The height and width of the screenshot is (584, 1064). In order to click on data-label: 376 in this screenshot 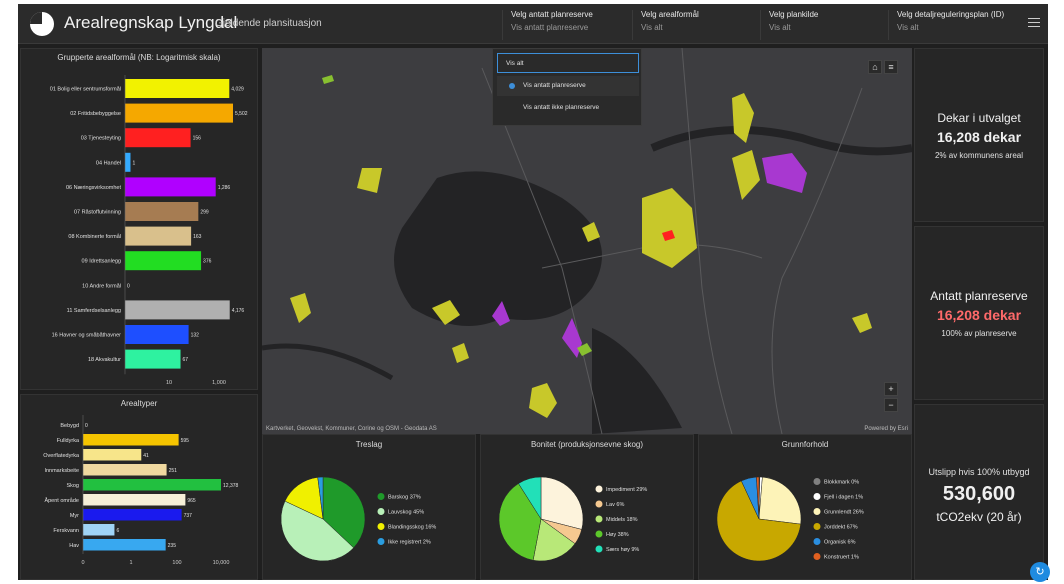, I will do `click(207, 262)`.